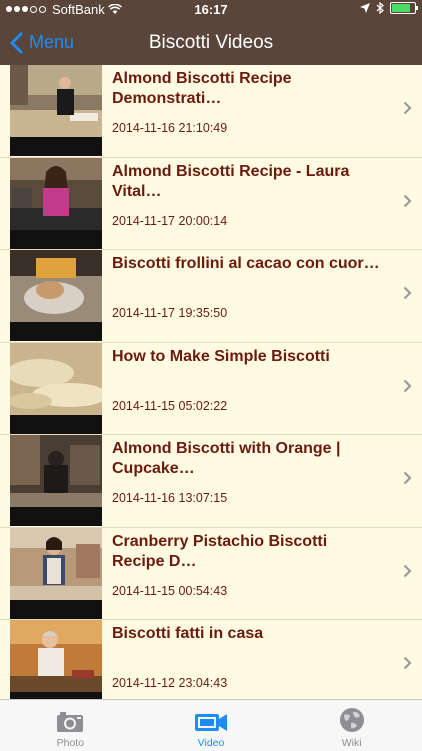 The image size is (422, 751). What do you see at coordinates (351, 743) in the screenshot?
I see `tab-wiki-label: Wiki` at bounding box center [351, 743].